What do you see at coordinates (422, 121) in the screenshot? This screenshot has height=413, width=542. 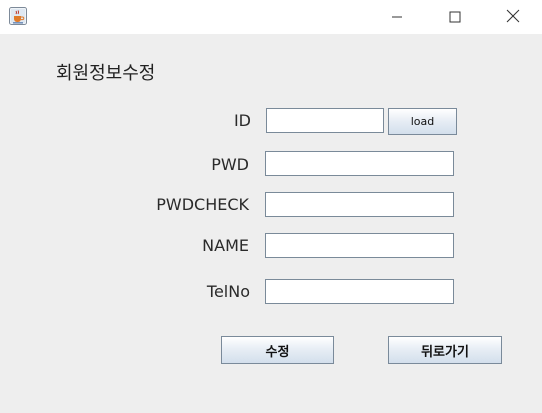 I see `load-button: load` at bounding box center [422, 121].